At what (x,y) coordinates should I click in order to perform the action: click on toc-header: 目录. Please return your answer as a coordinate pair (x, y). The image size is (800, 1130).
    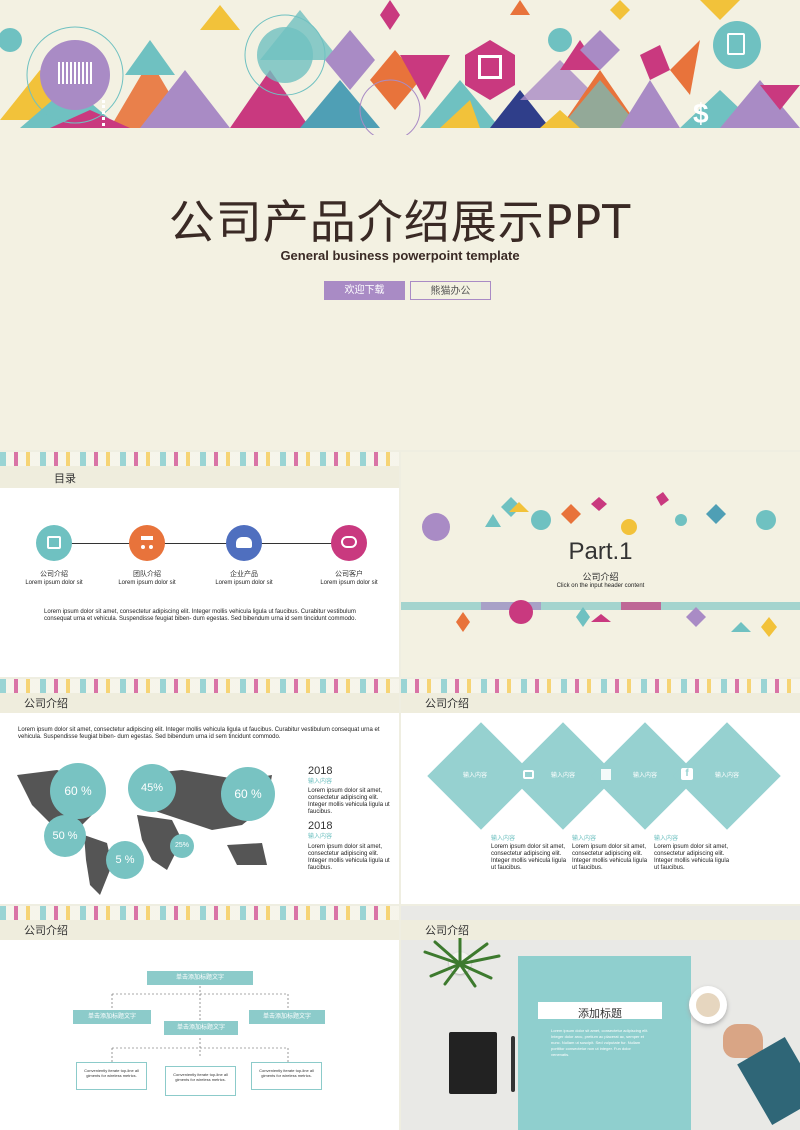
    Looking at the image, I should click on (65, 479).